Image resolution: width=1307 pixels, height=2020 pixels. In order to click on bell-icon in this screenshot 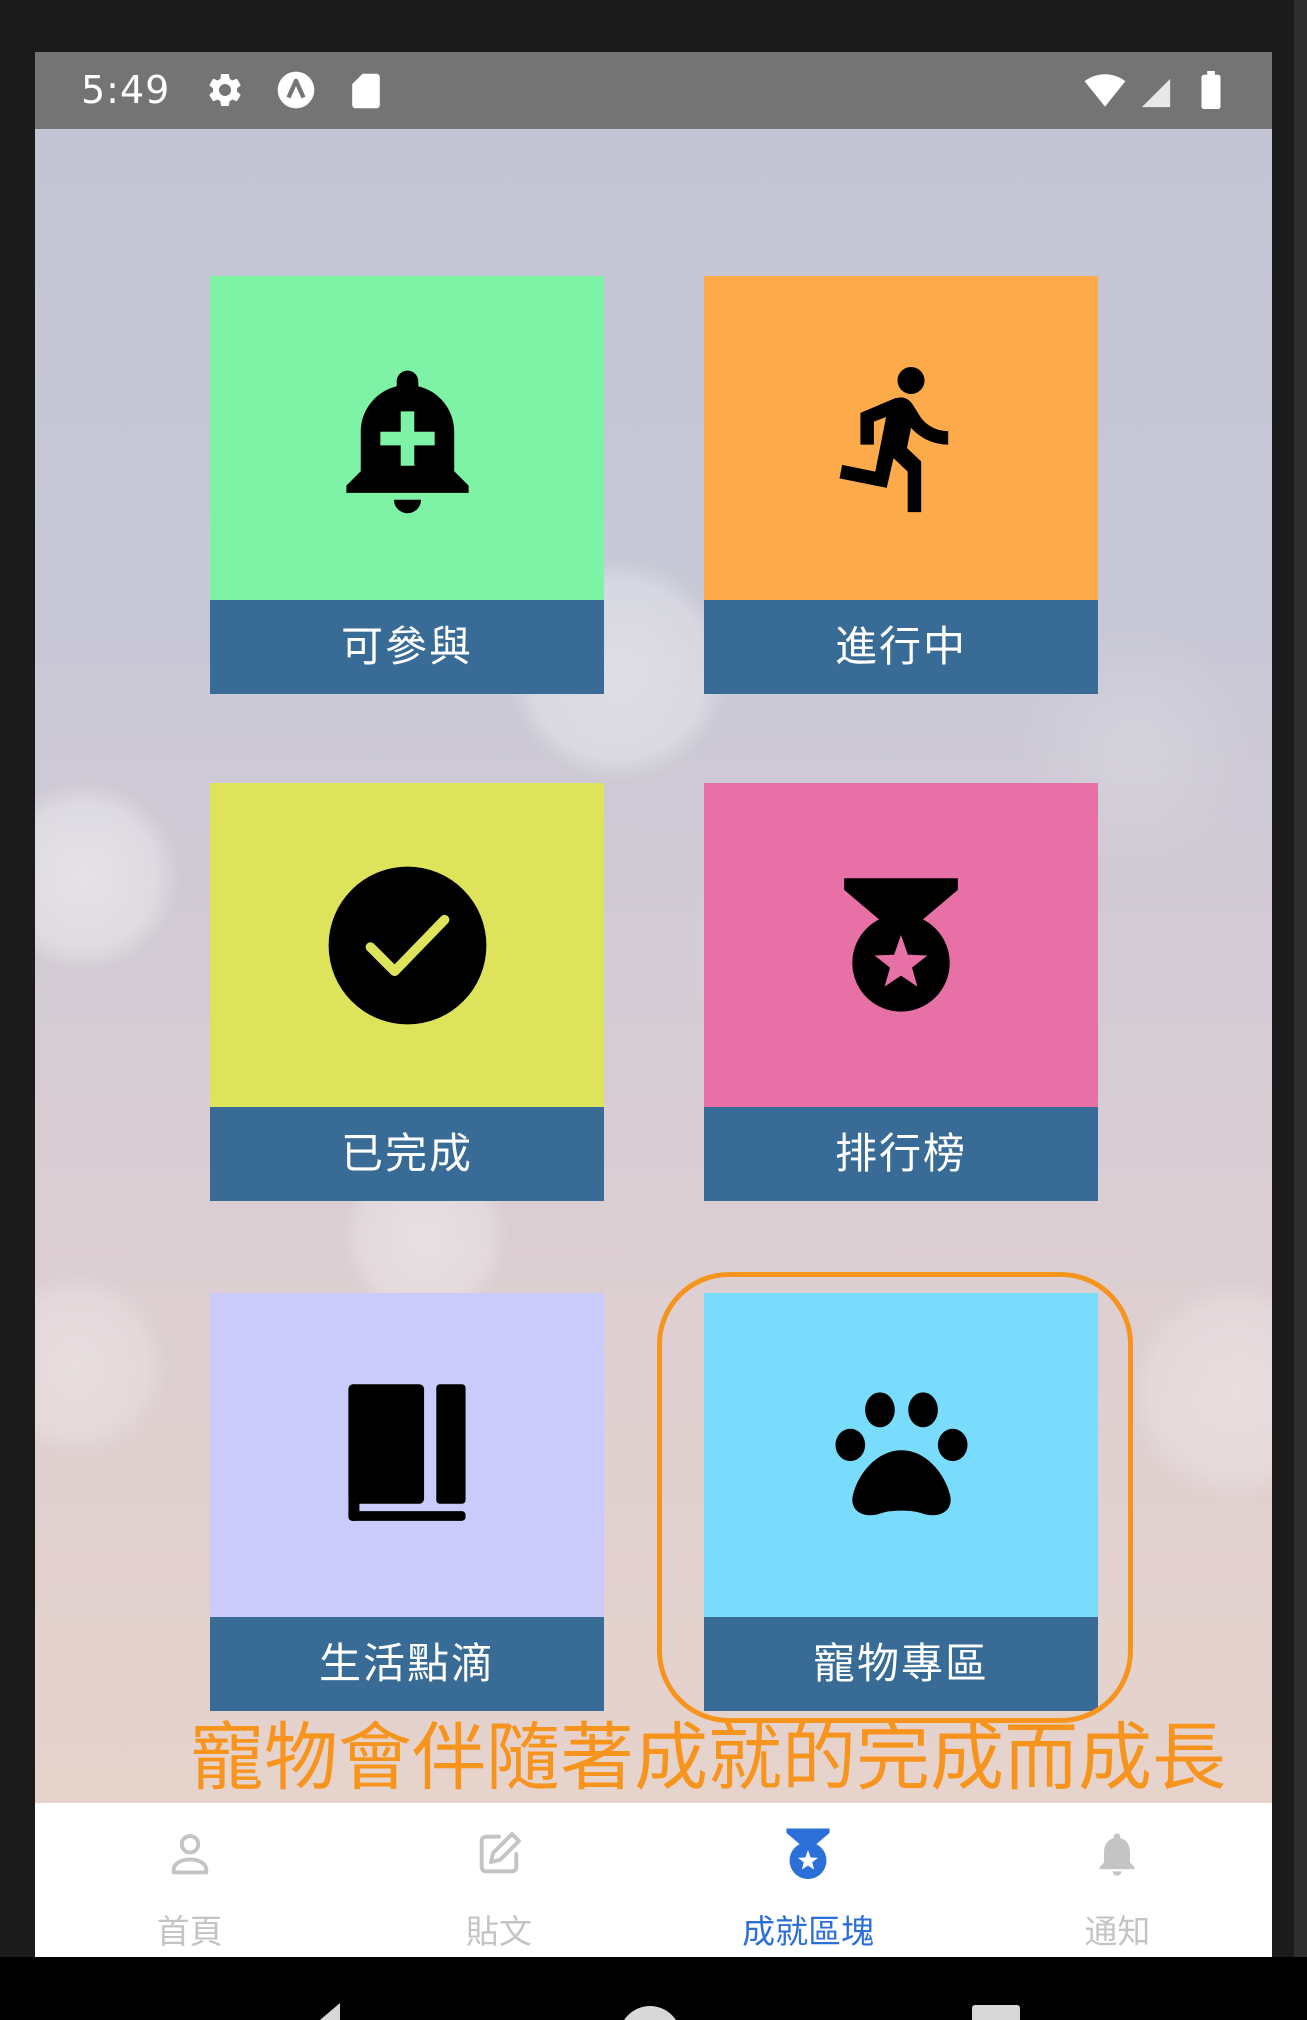, I will do `click(1117, 1854)`.